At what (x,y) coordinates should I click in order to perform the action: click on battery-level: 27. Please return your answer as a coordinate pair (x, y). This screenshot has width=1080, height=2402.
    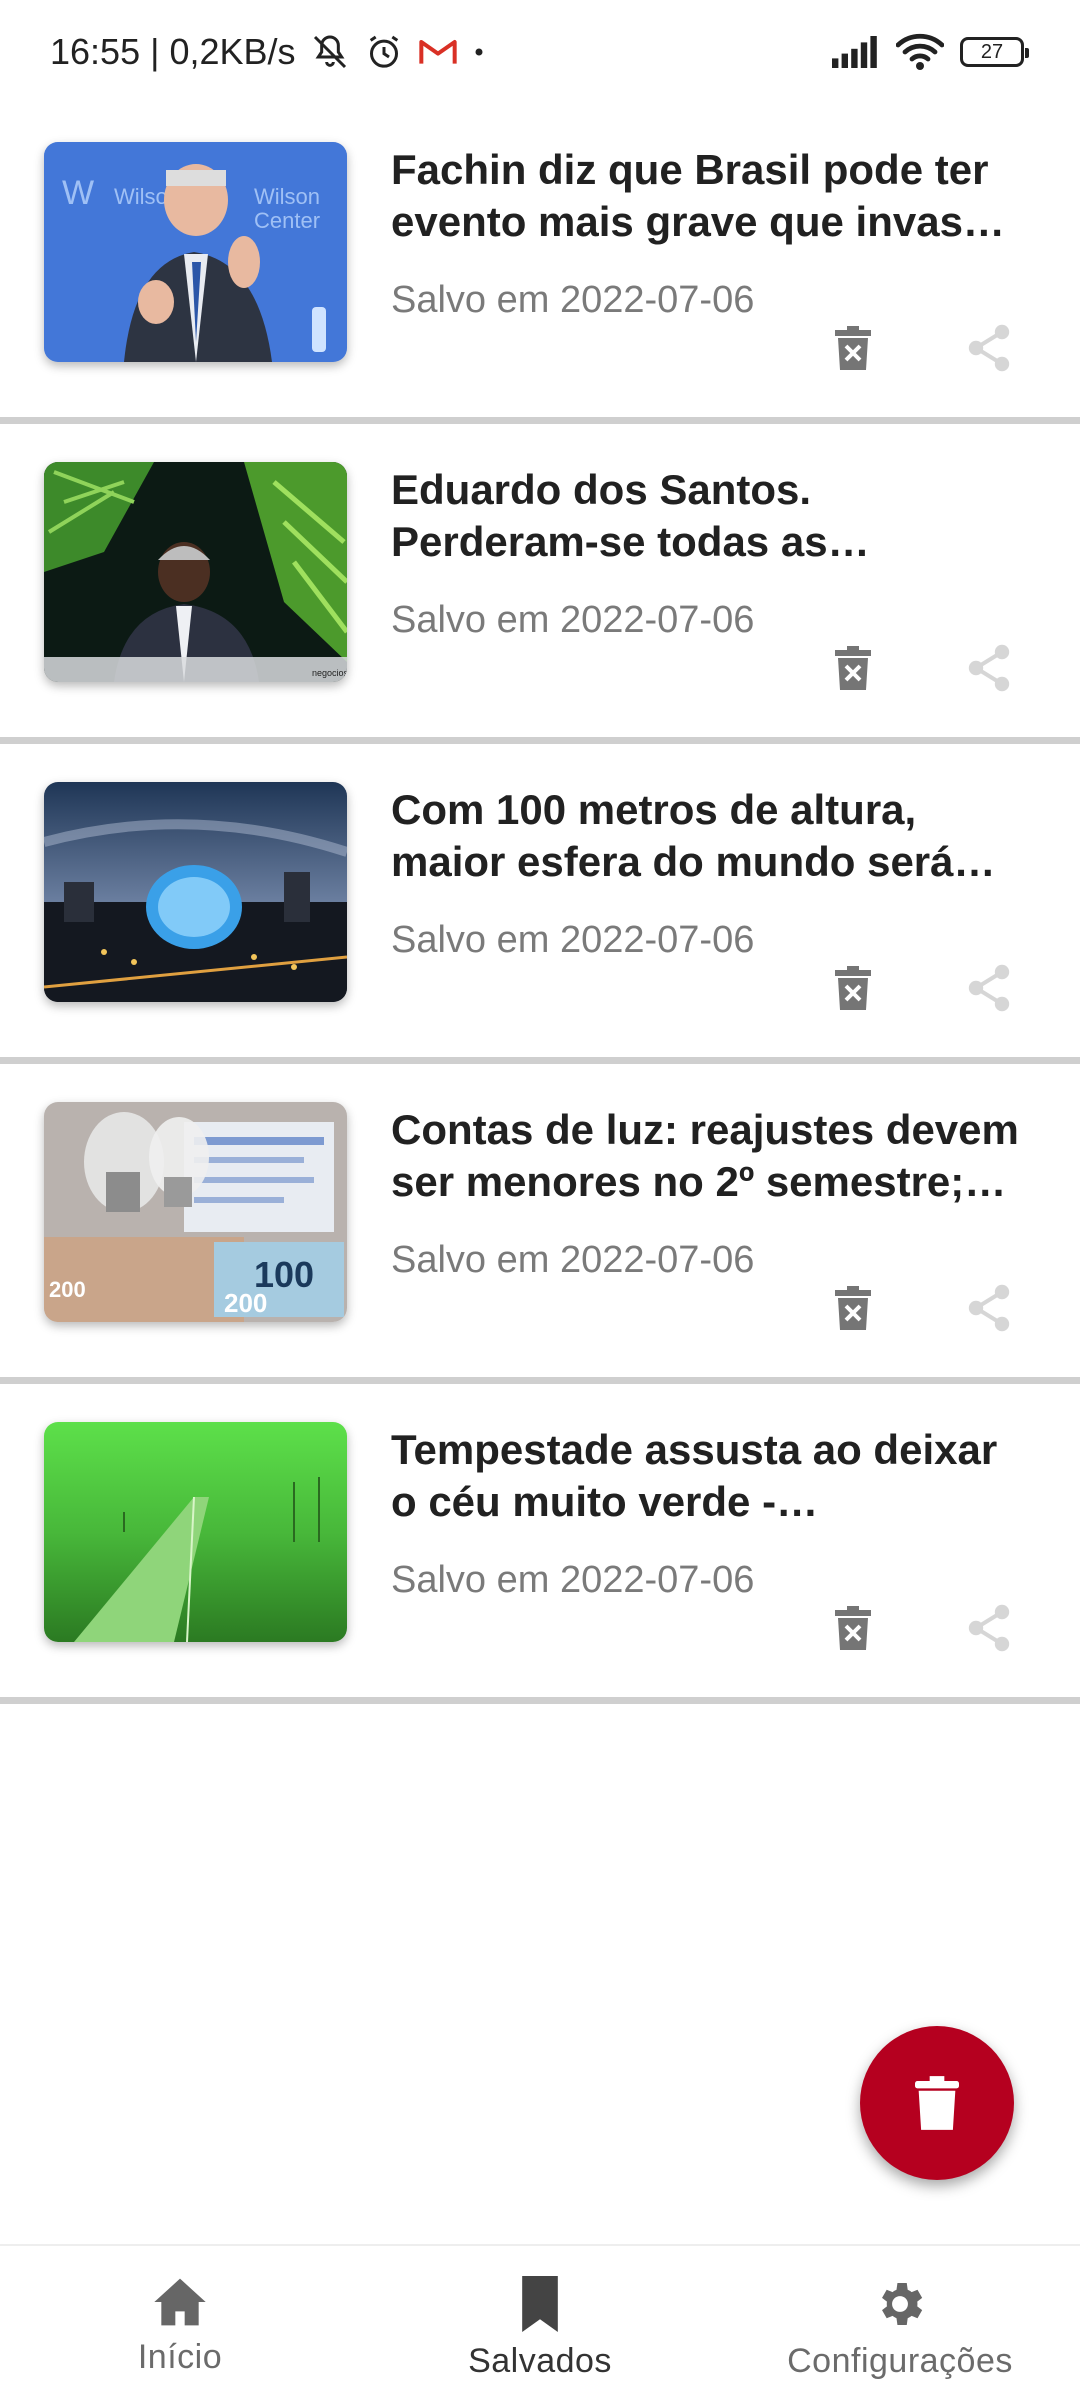
    Looking at the image, I should click on (992, 51).